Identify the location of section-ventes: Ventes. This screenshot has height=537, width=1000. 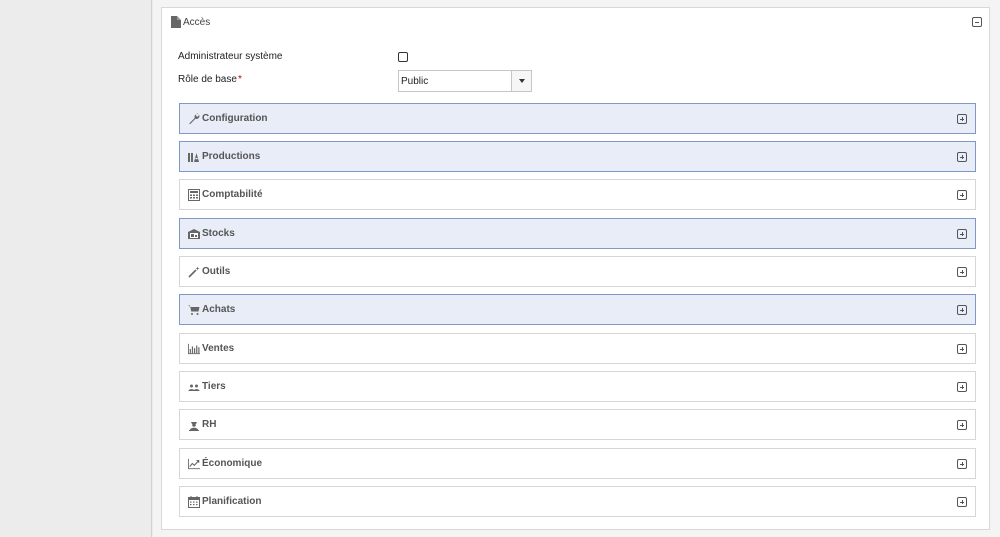
(577, 348).